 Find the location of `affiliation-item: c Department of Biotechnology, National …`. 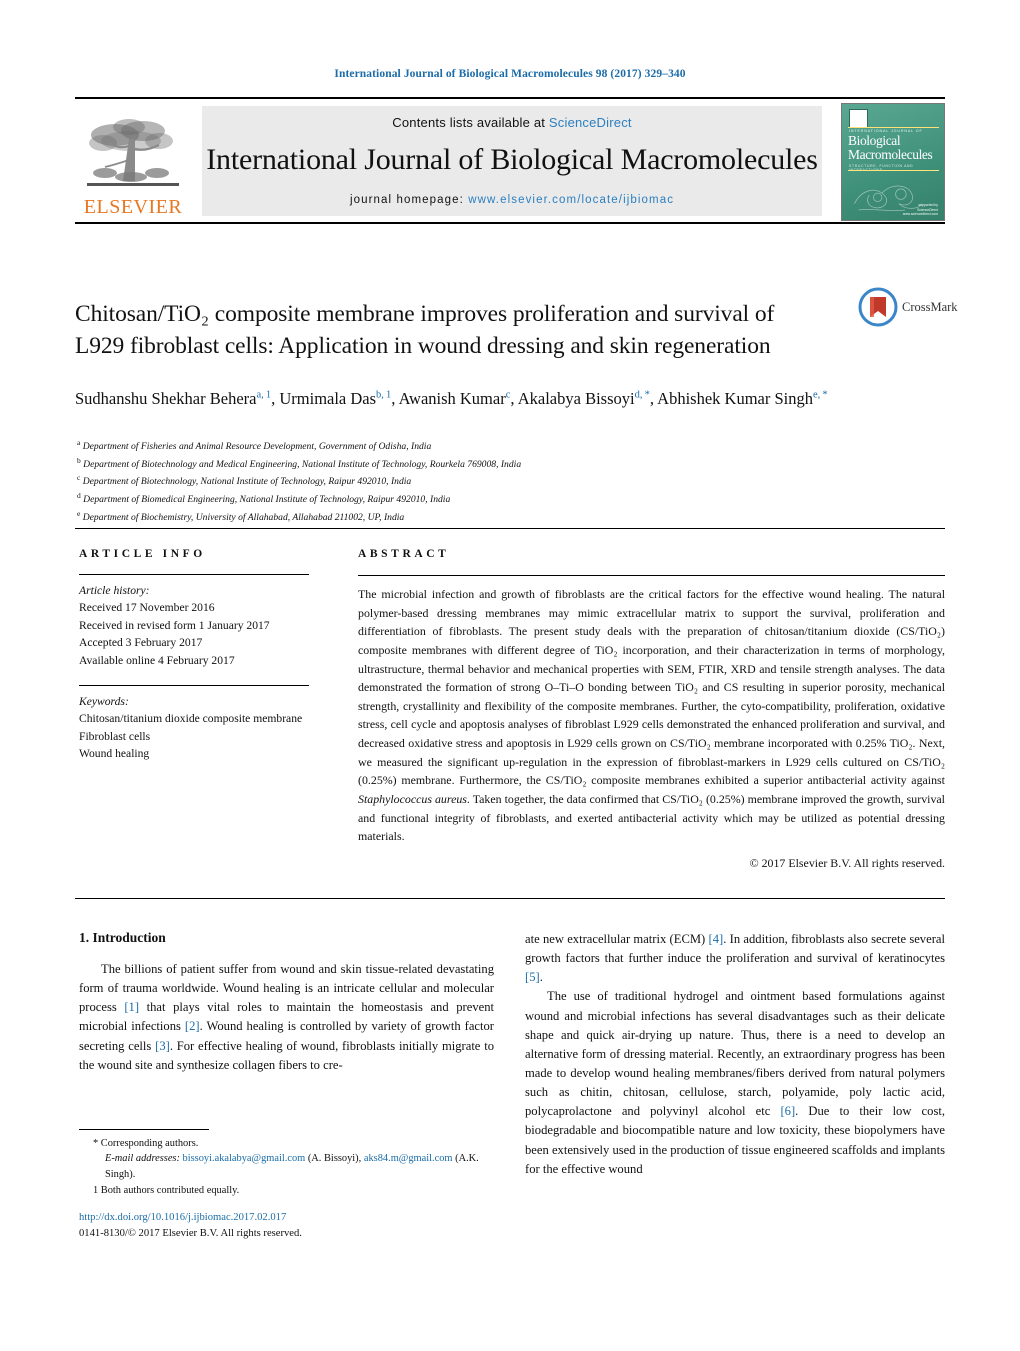

affiliation-item: c Department of Biotechnology, National … is located at coordinates (507, 481).